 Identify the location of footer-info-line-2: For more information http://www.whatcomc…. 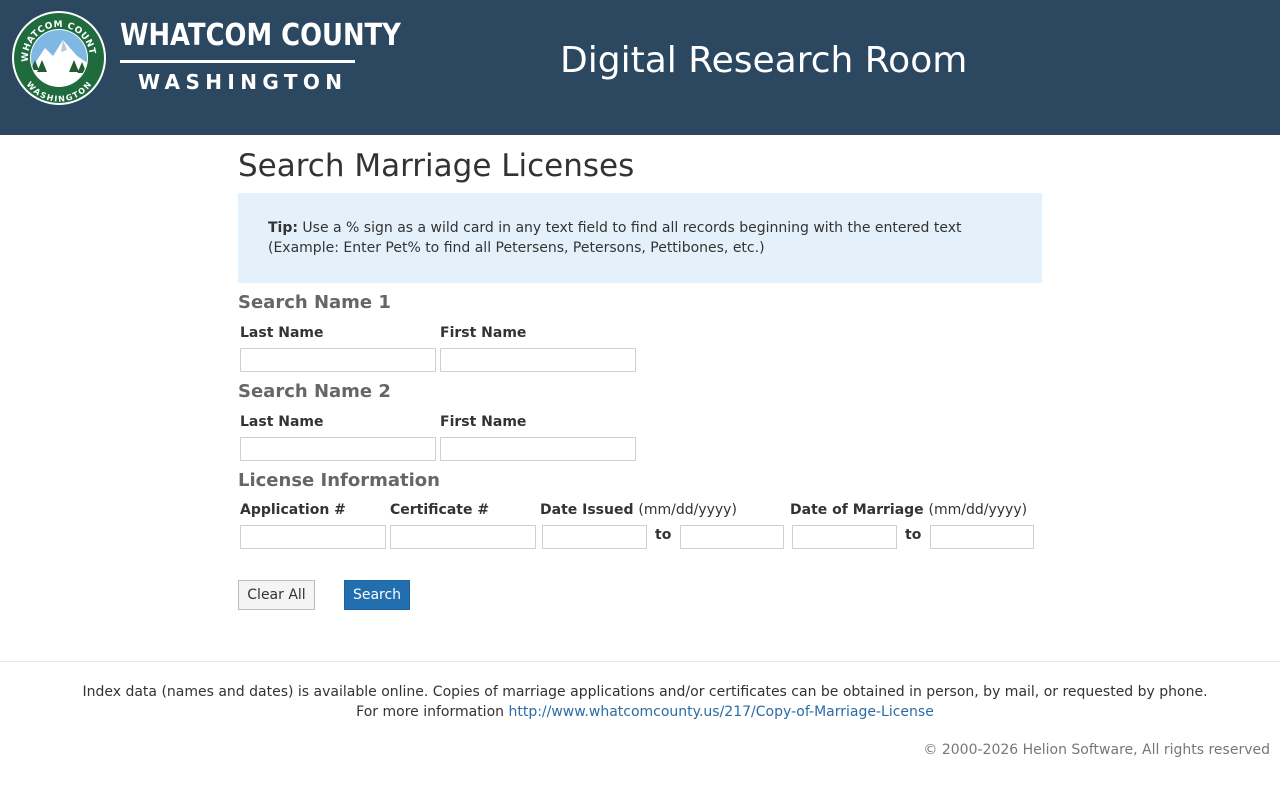
(640, 712).